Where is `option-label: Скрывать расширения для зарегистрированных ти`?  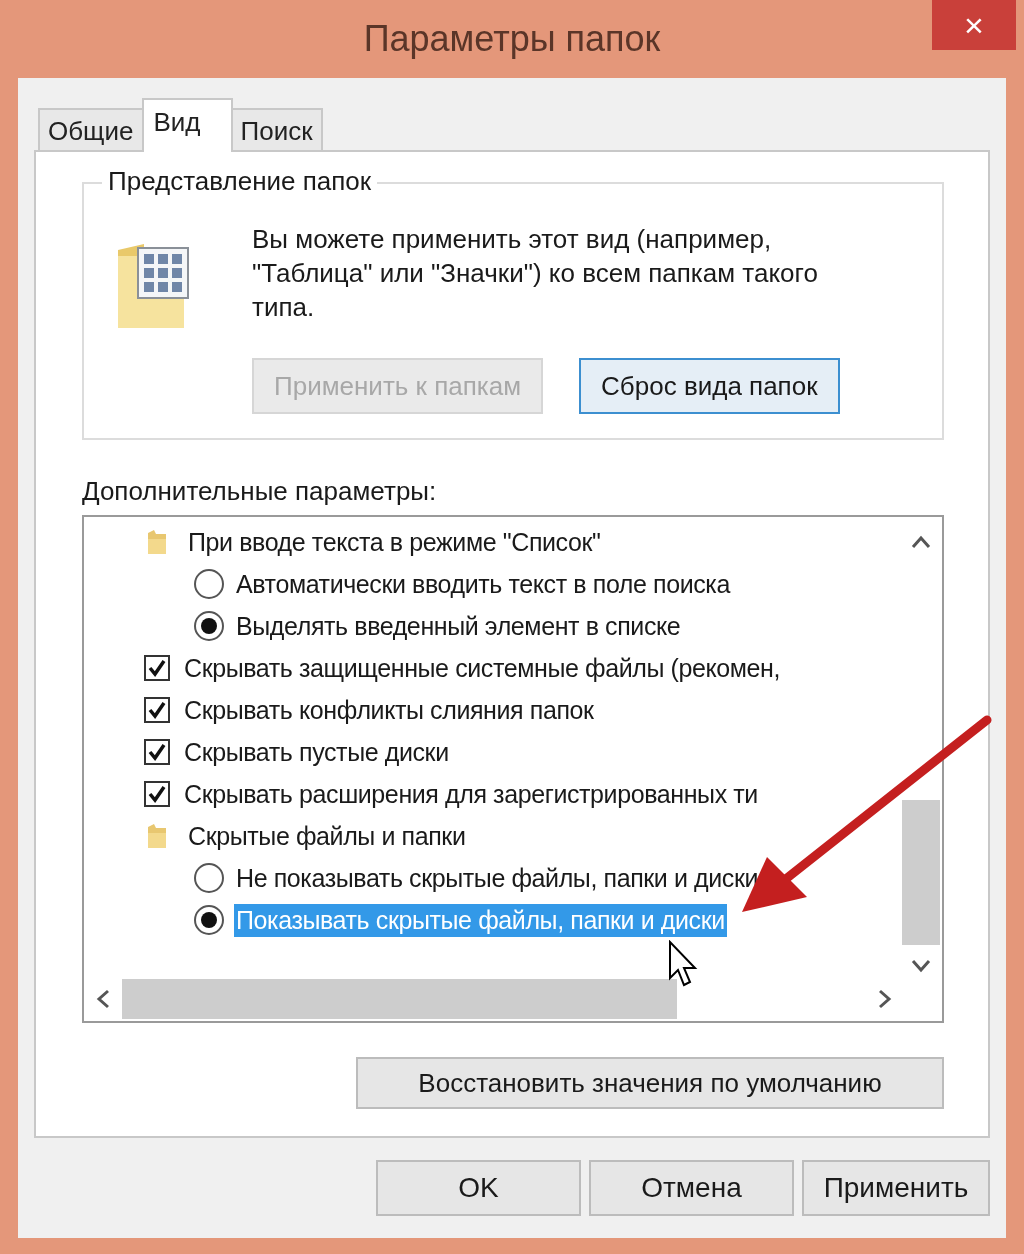
option-label: Скрывать расширения для зарегистрированных ти is located at coordinates (471, 794).